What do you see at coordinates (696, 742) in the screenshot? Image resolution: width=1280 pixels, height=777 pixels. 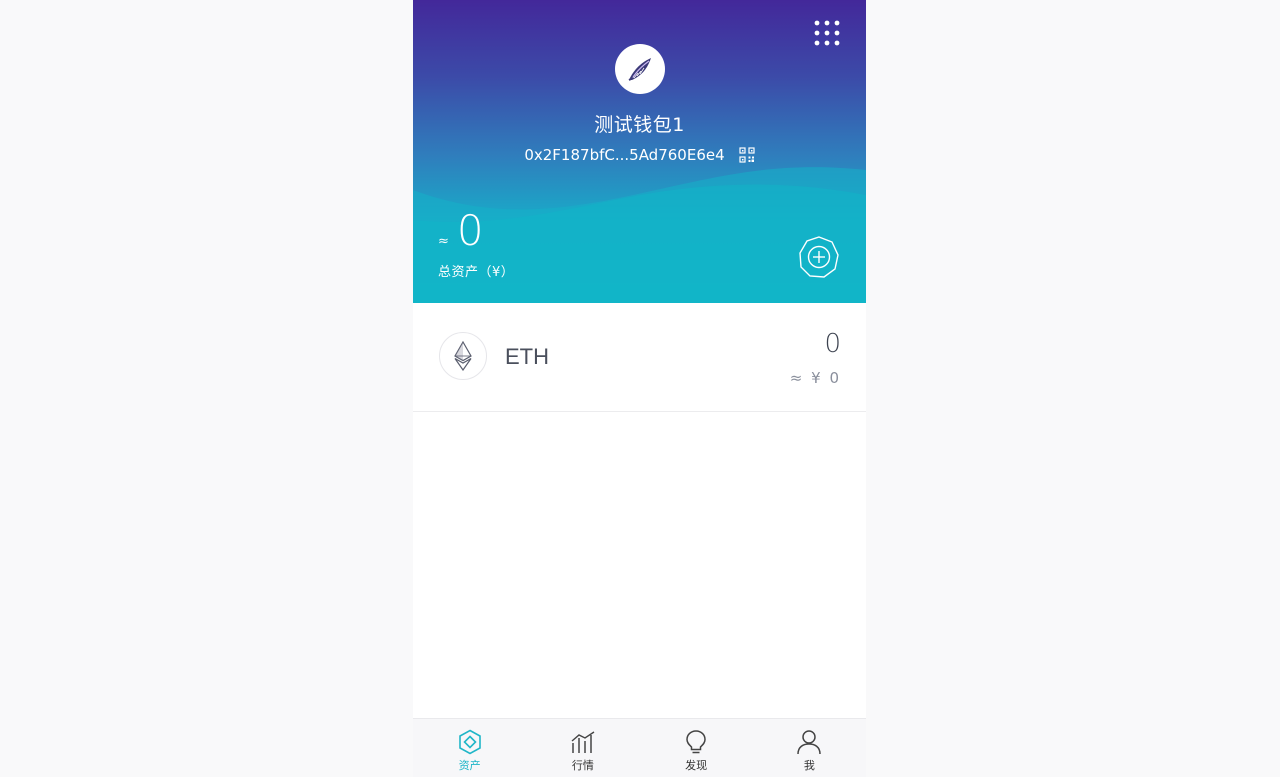 I see `discover-bulb-icon` at bounding box center [696, 742].